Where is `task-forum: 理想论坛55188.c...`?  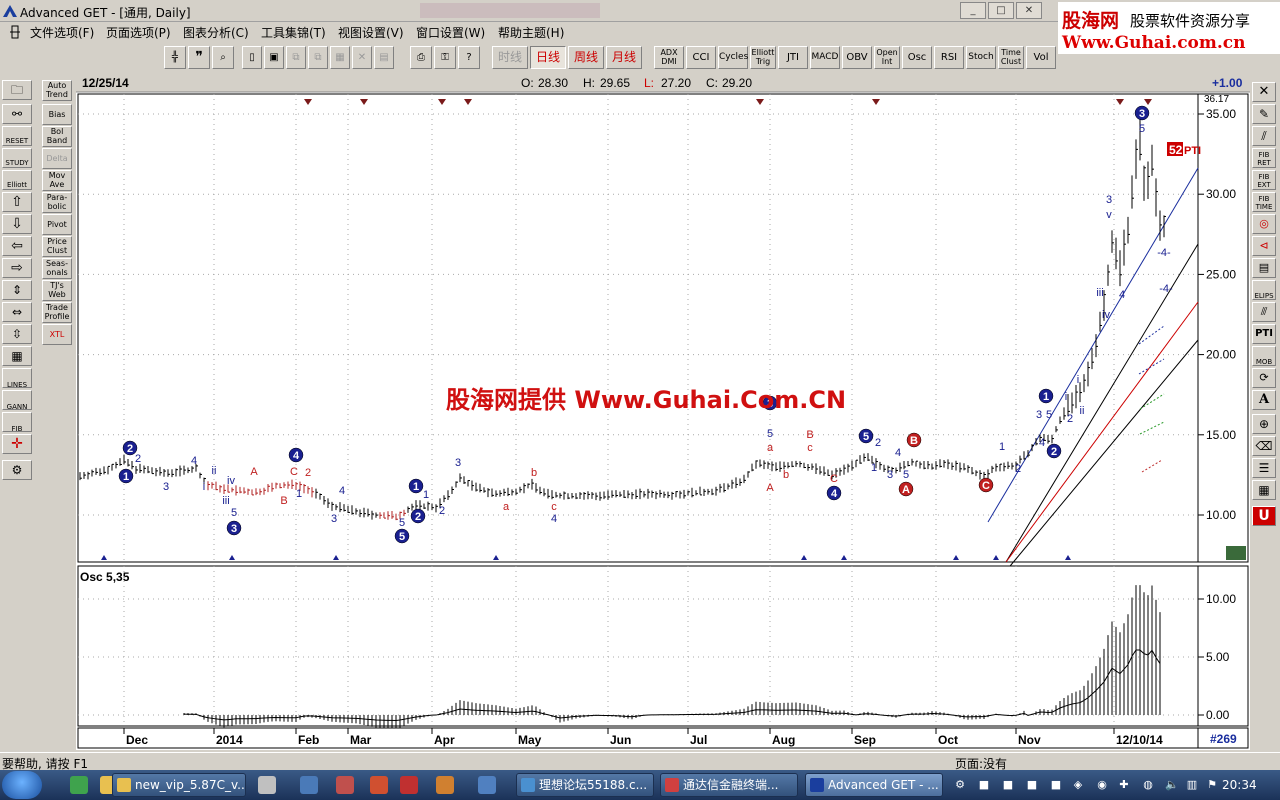 task-forum: 理想论坛55188.c... is located at coordinates (585, 785).